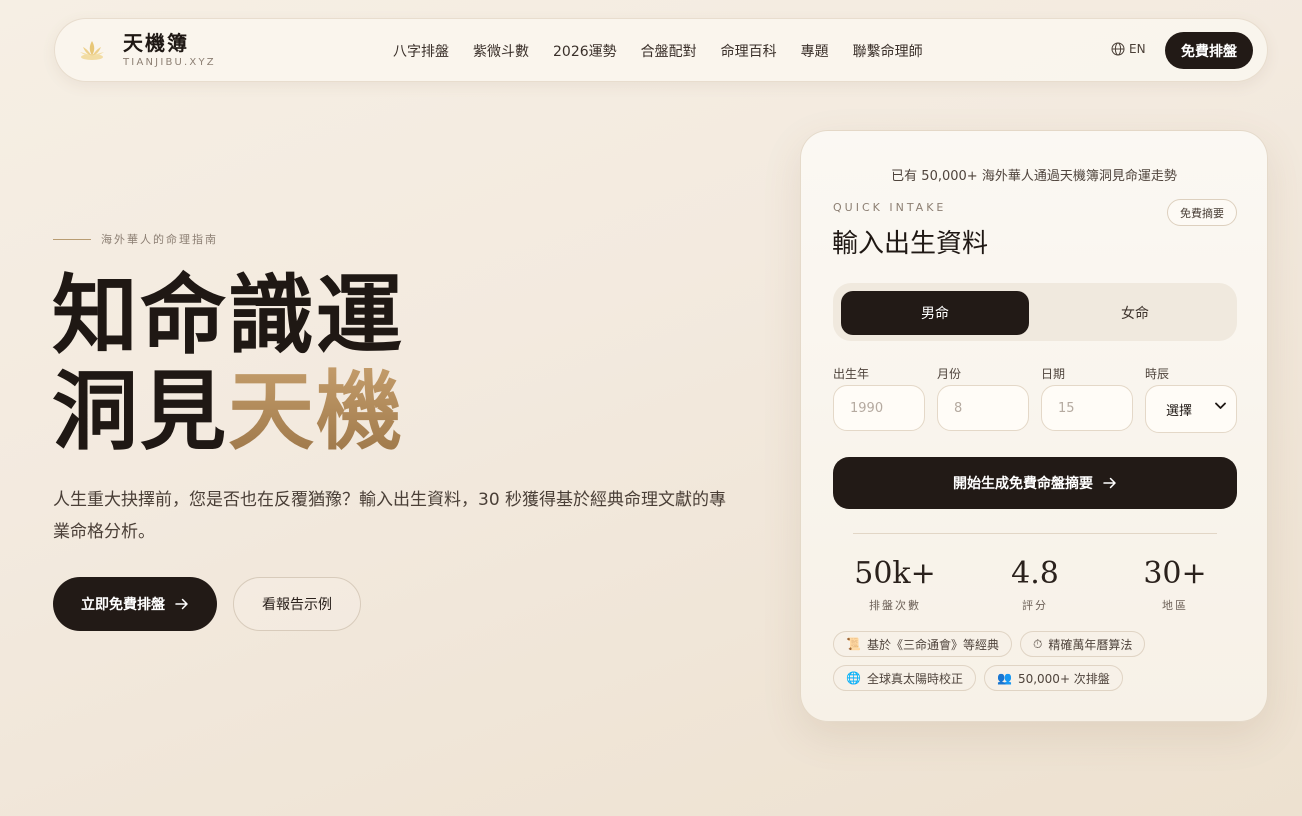  Describe the element at coordinates (169, 62) in the screenshot. I see `brand-domain: TIANJIBU.XYZ` at that location.